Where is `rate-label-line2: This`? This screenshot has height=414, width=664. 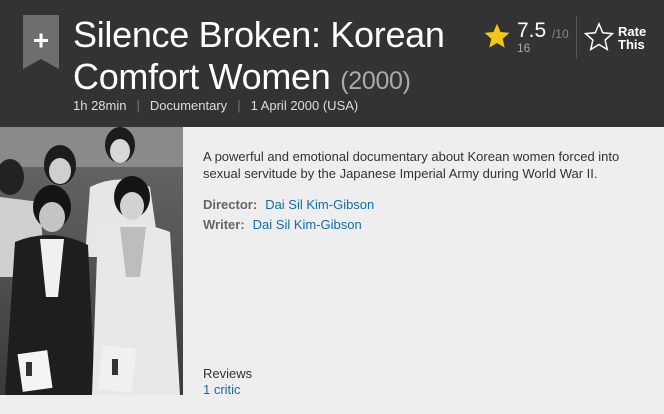
rate-label-line2: This is located at coordinates (631, 44).